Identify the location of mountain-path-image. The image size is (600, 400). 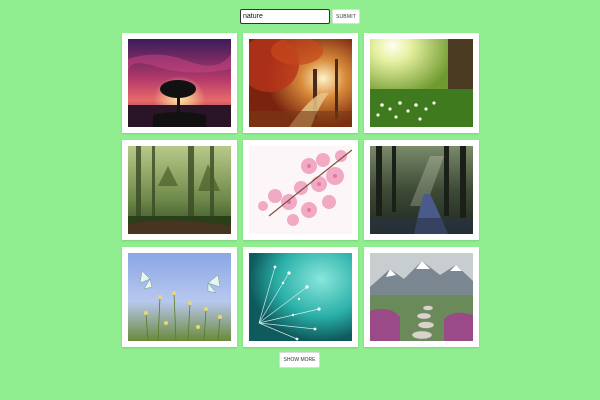
(421, 297).